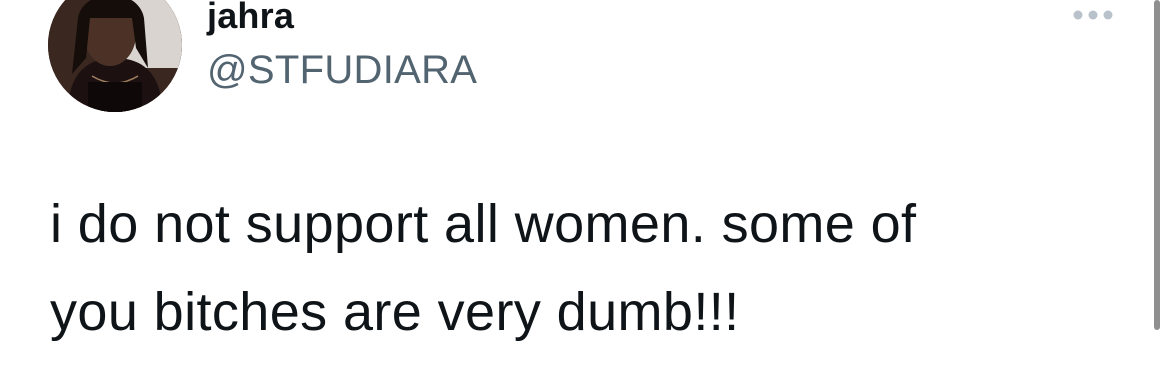  What do you see at coordinates (250, 19) in the screenshot?
I see `display-name: jahra` at bounding box center [250, 19].